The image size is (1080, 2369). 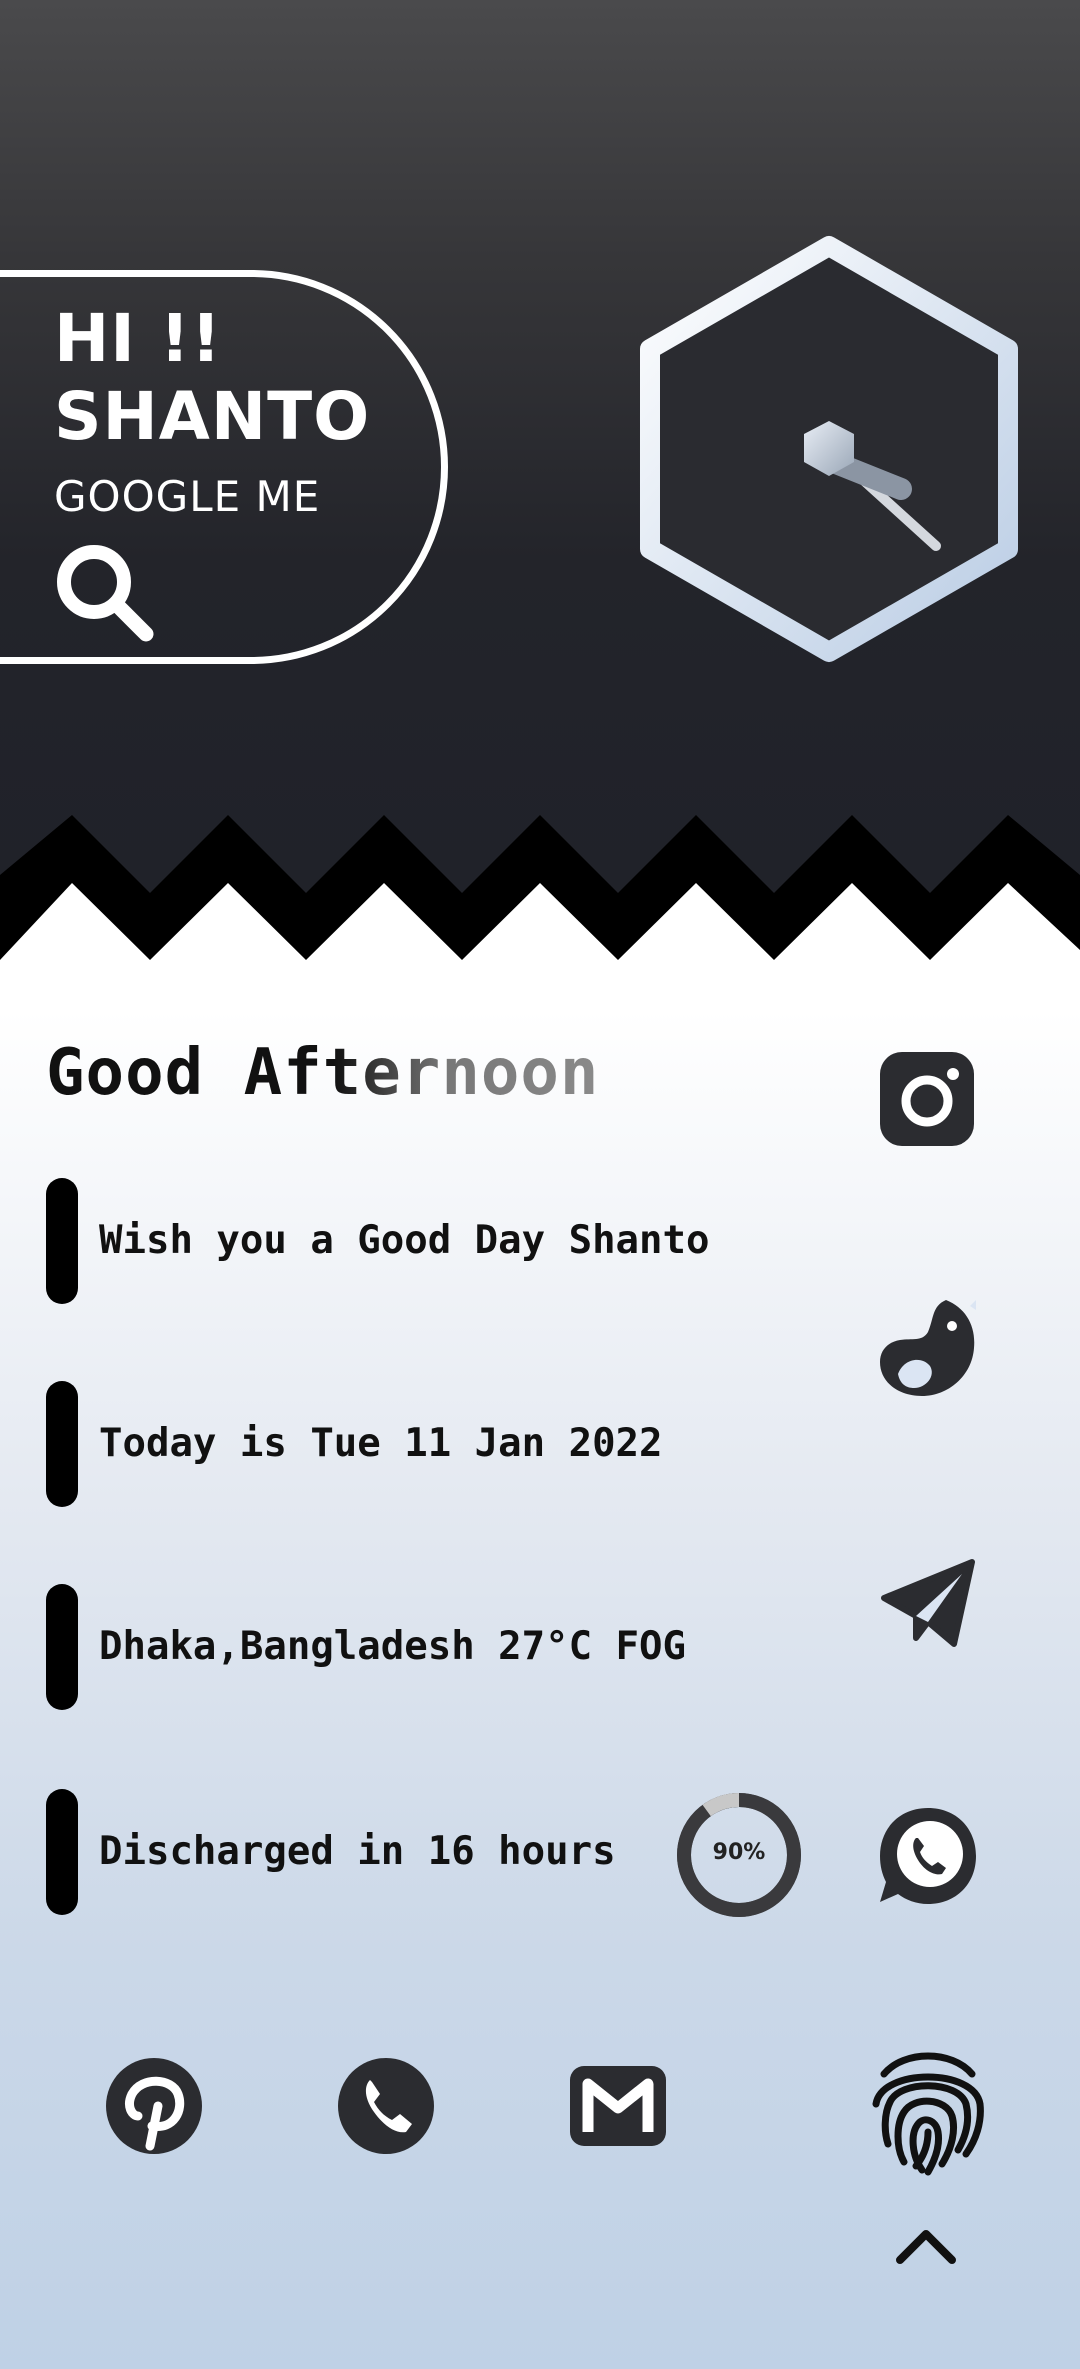 What do you see at coordinates (739, 1852) in the screenshot?
I see `battery-percent: 90%` at bounding box center [739, 1852].